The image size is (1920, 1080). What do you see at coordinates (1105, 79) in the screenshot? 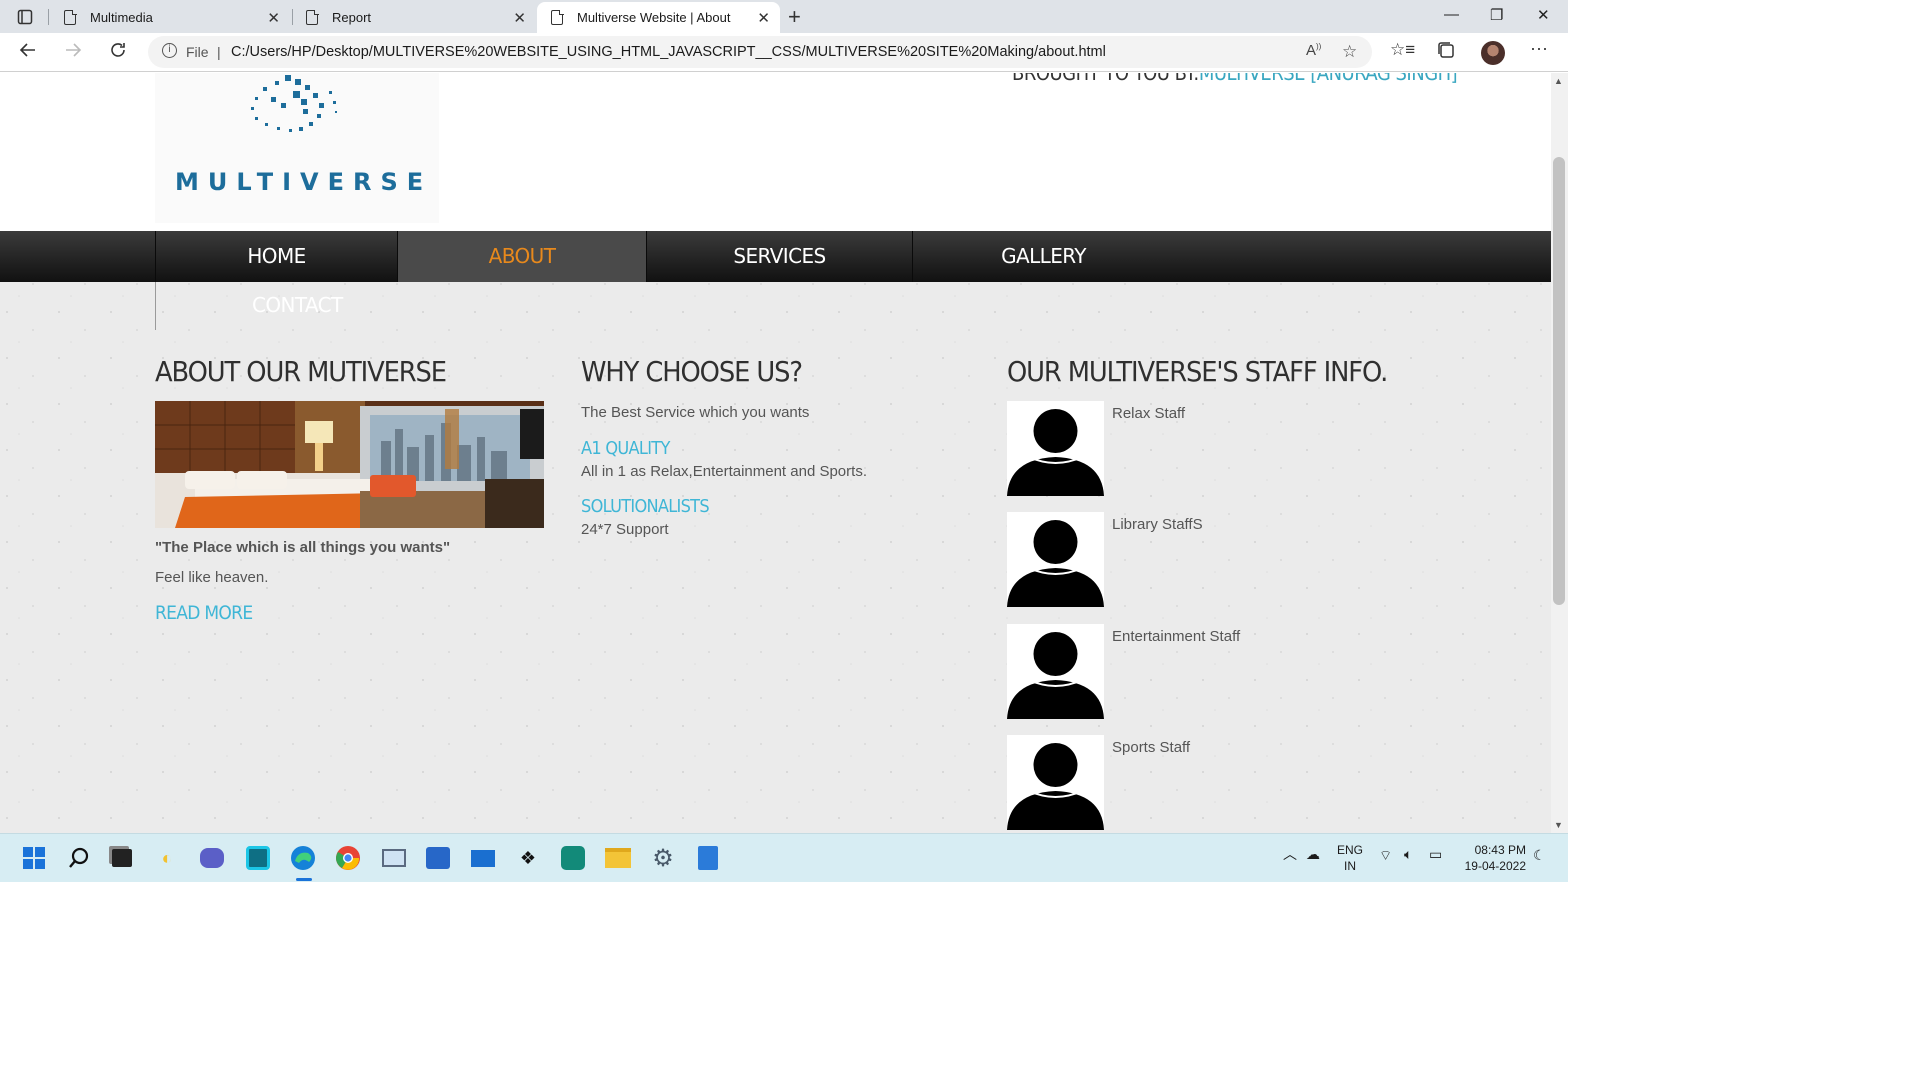
I see `credits-prefix: BROUGHT TO YOU BY:` at bounding box center [1105, 79].